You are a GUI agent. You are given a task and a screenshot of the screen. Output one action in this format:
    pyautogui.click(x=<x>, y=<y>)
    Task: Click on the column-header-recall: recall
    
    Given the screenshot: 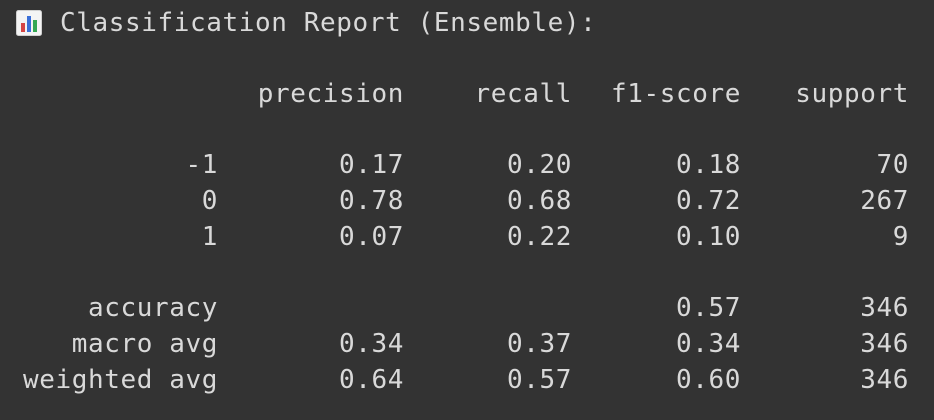 What is the action you would take?
    pyautogui.click(x=523, y=94)
    